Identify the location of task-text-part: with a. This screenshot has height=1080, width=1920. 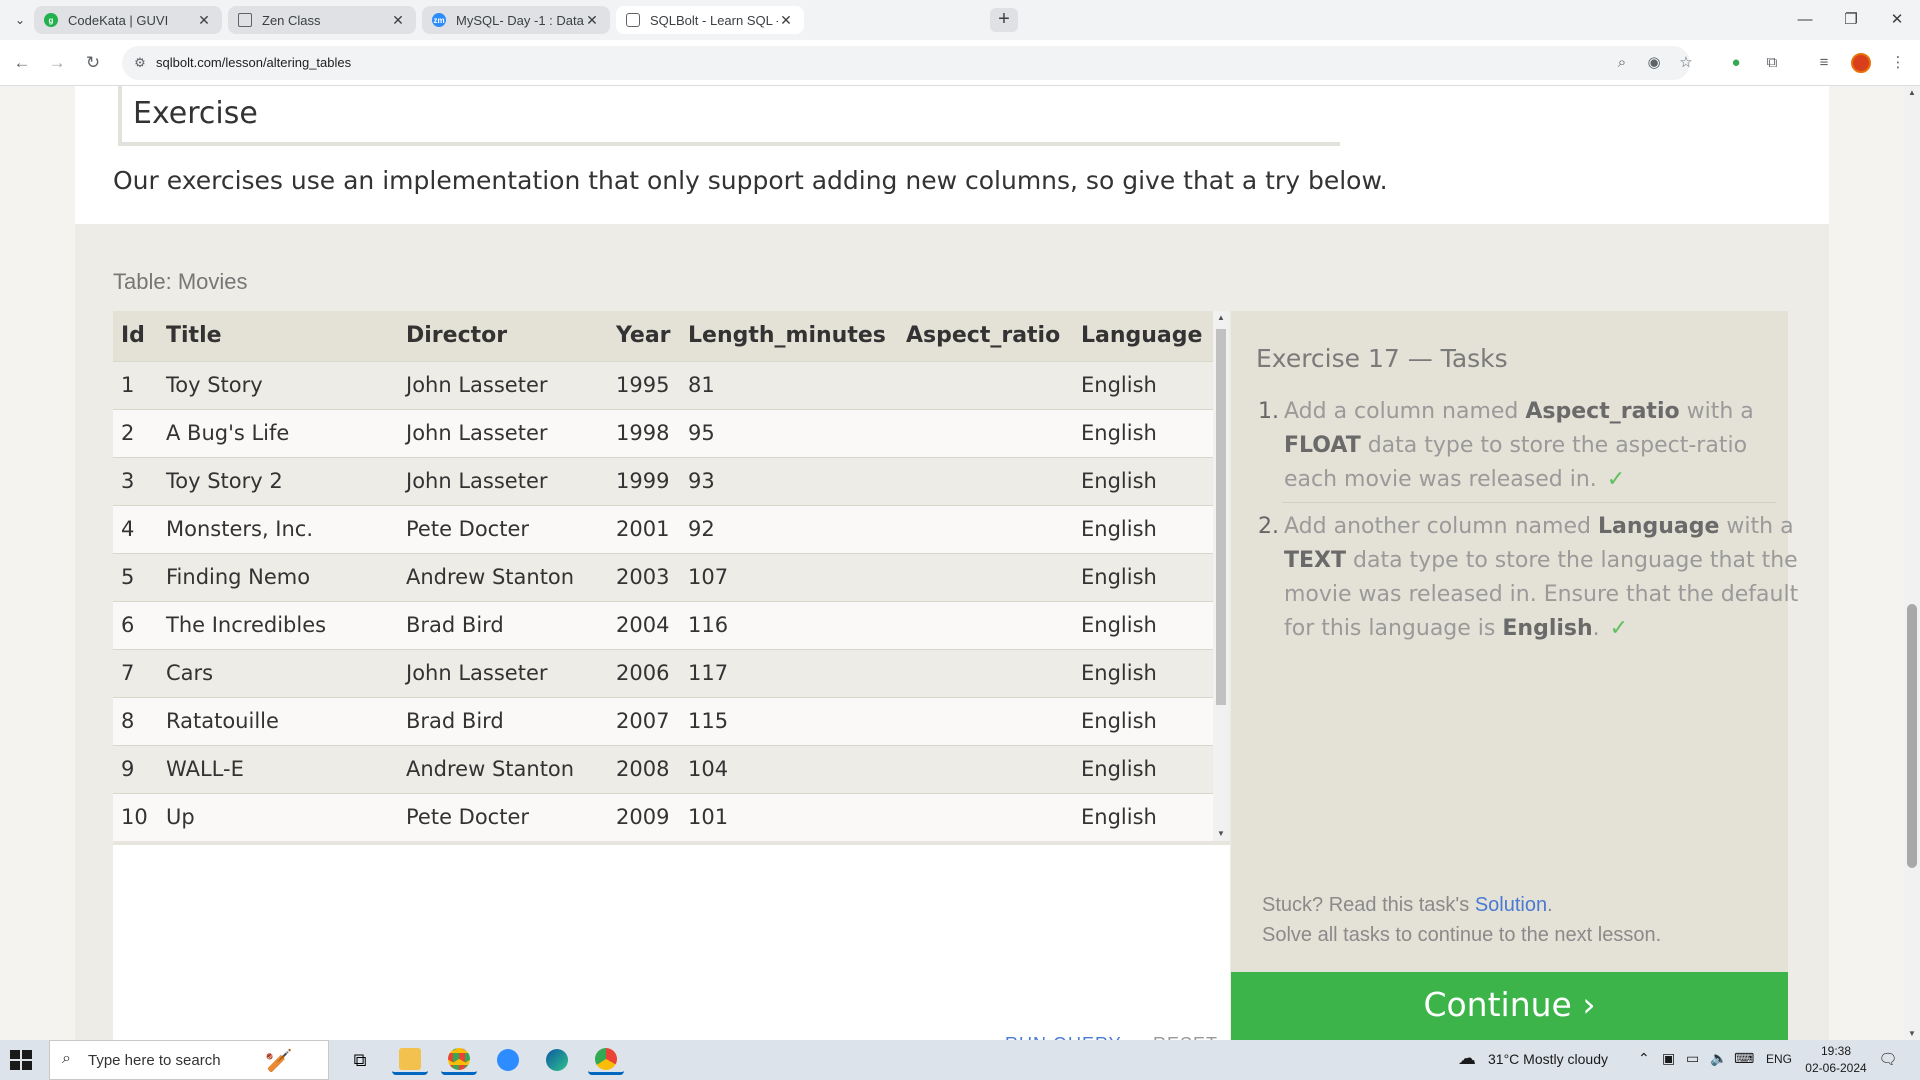
(1756, 526).